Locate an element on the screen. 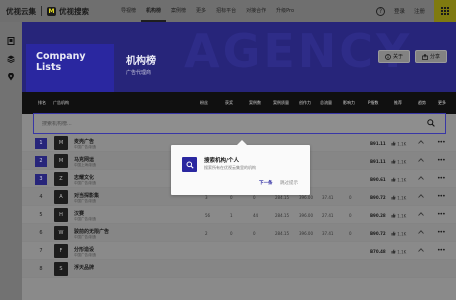 Image resolution: width=456 pixels, height=300 pixels. th-awards: 获奖 is located at coordinates (229, 103).